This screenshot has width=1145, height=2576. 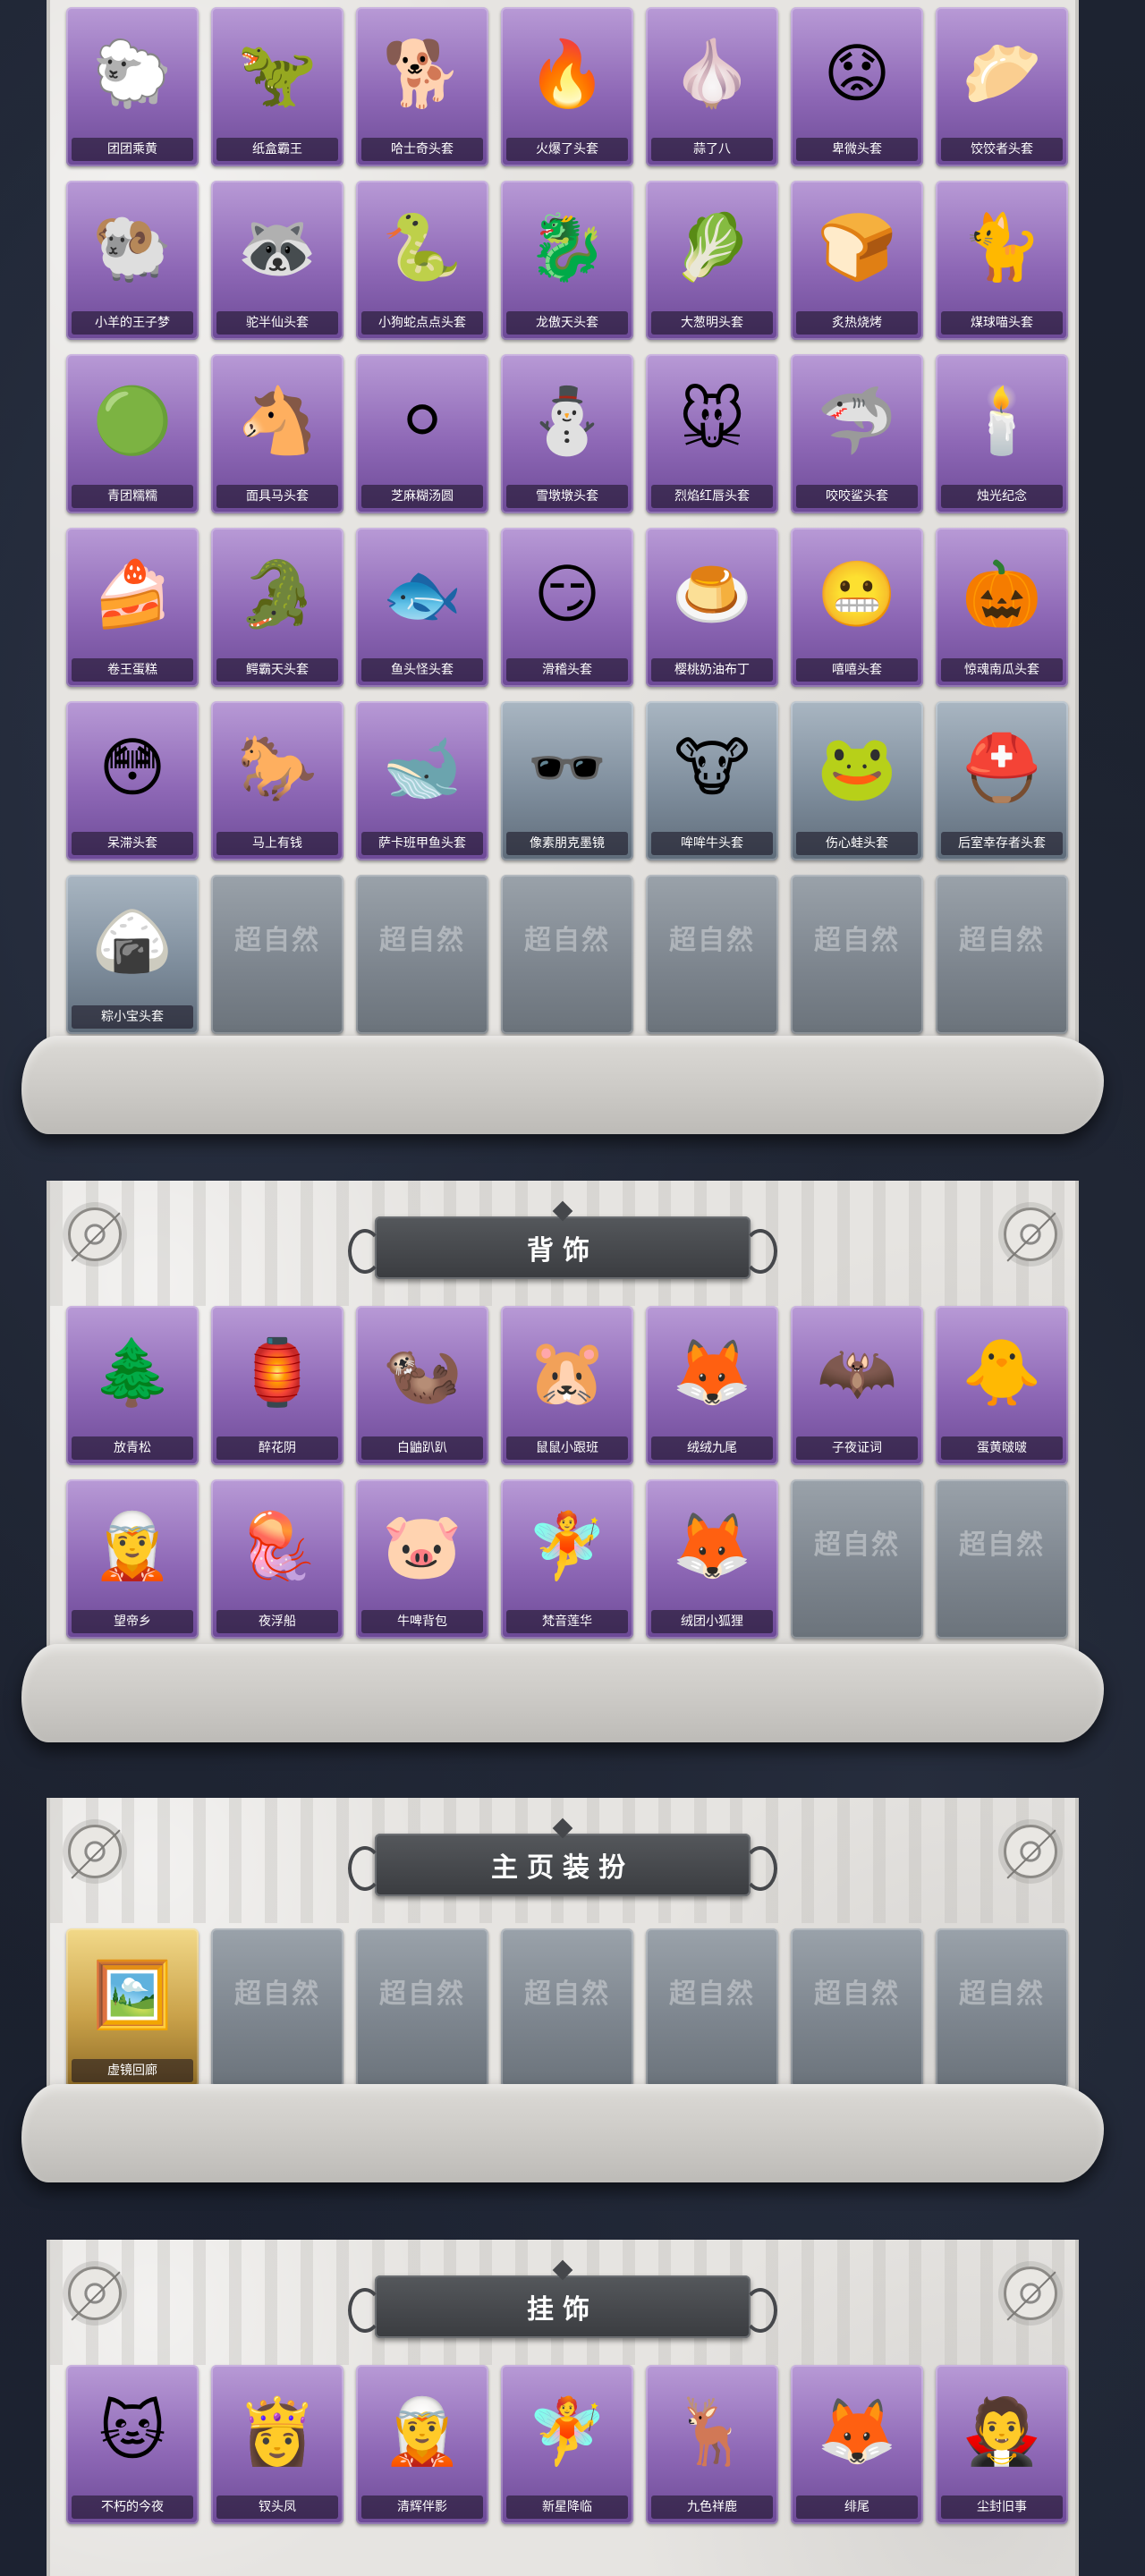 What do you see at coordinates (277, 1559) in the screenshot?
I see `item-card: 🪼 夜浮船` at bounding box center [277, 1559].